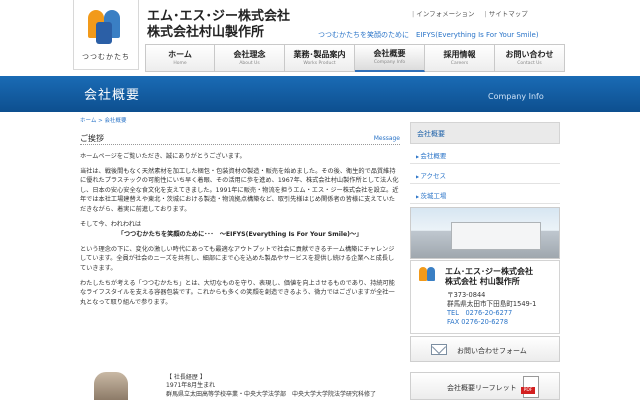  I want to click on nav-company-info: 会社概要 Company Info, so click(390, 58).